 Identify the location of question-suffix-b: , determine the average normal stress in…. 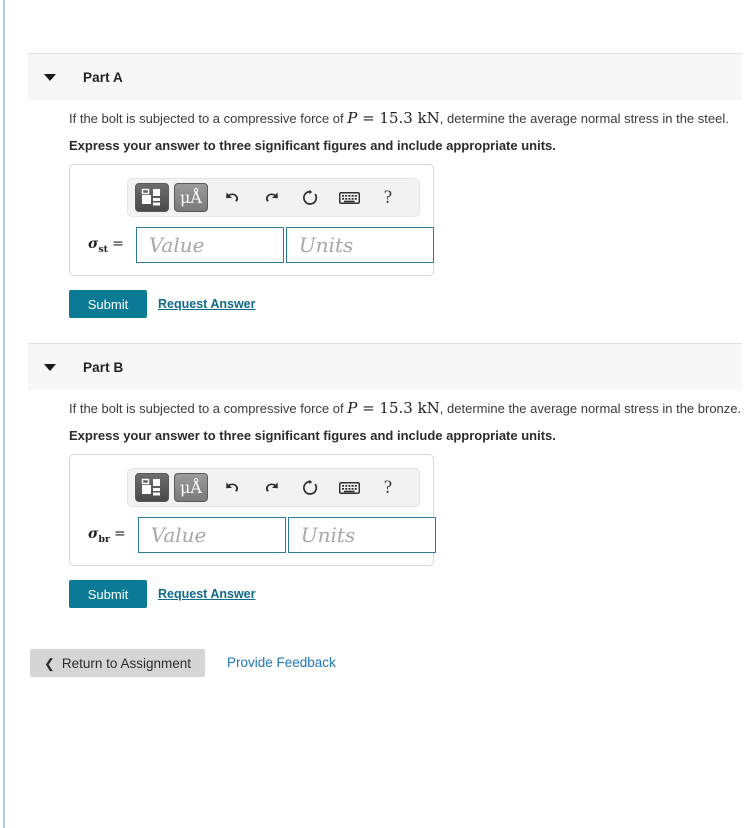
(590, 408).